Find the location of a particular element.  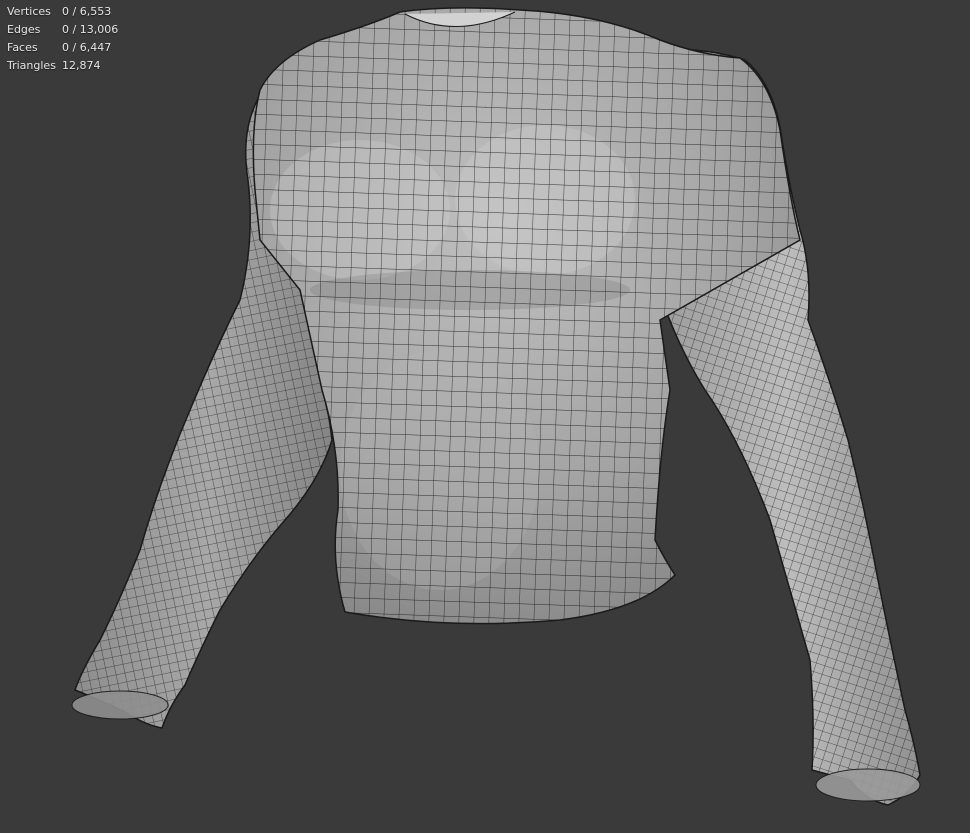

stat-value: 0 / 6,553 is located at coordinates (87, 11).